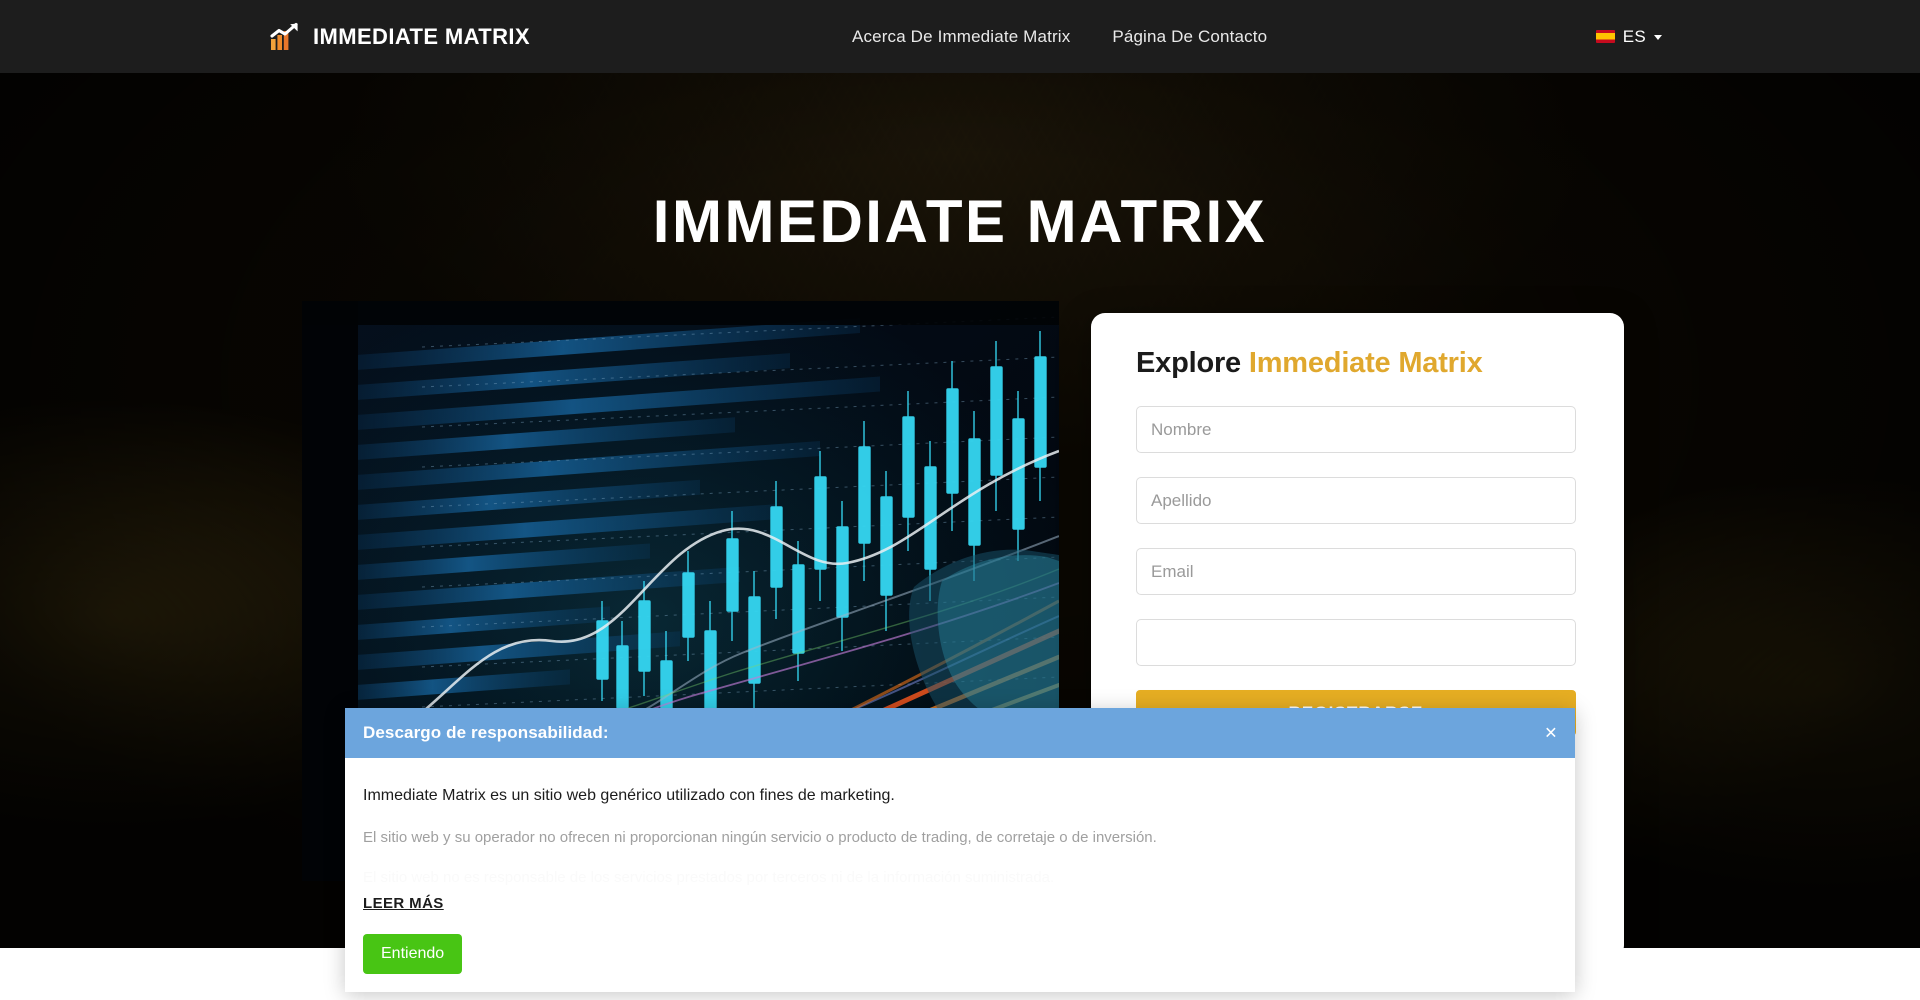 This screenshot has height=1000, width=1920. Describe the element at coordinates (1356, 429) in the screenshot. I see `first-name-field: Nombre` at that location.